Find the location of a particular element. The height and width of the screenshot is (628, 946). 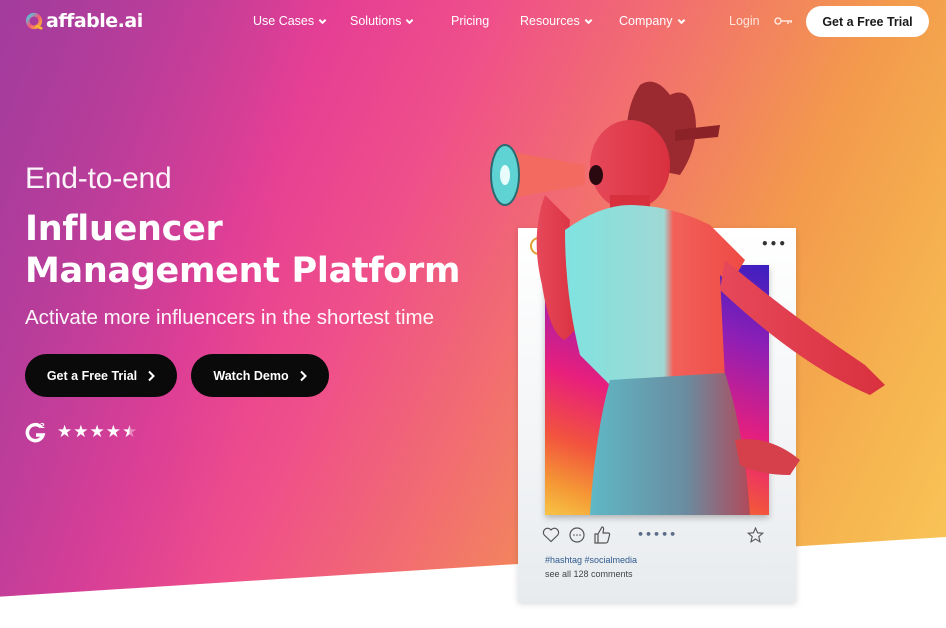

comment-icon is located at coordinates (577, 535).